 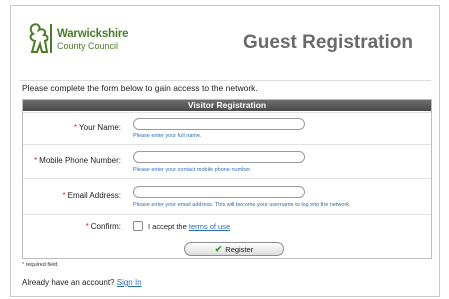 What do you see at coordinates (209, 226) in the screenshot?
I see `terms-of-use-link: terms of use` at bounding box center [209, 226].